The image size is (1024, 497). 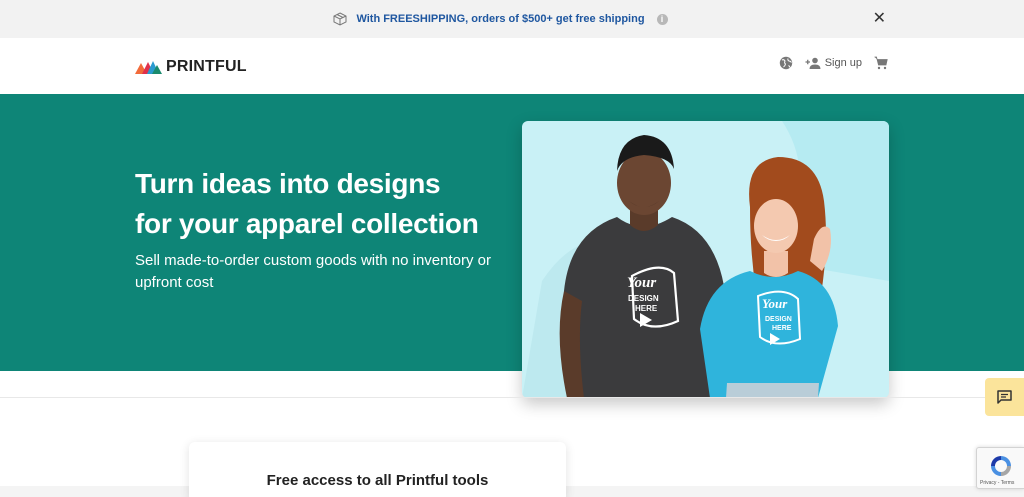 What do you see at coordinates (782, 328) in the screenshot?
I see `shirt2-text-here: HERE` at bounding box center [782, 328].